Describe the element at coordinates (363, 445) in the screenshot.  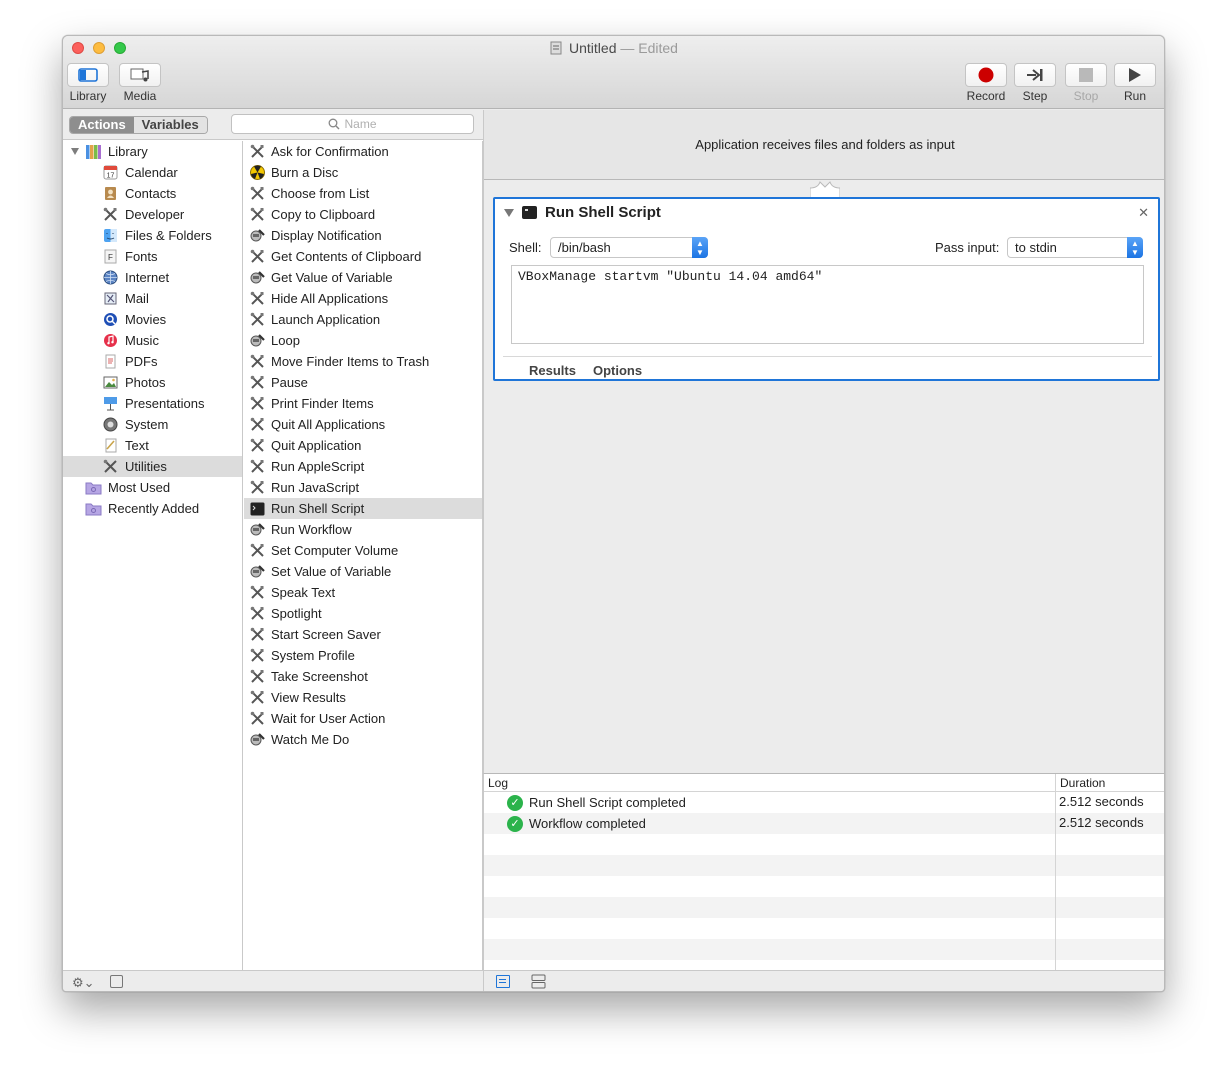
I see `action-item-quit-application: Quit Application` at that location.